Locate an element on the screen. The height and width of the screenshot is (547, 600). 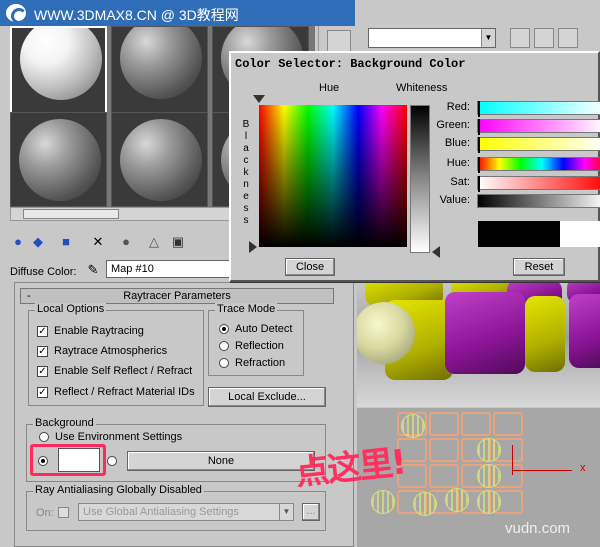
value-label: Value: is located at coordinates (454, 200).